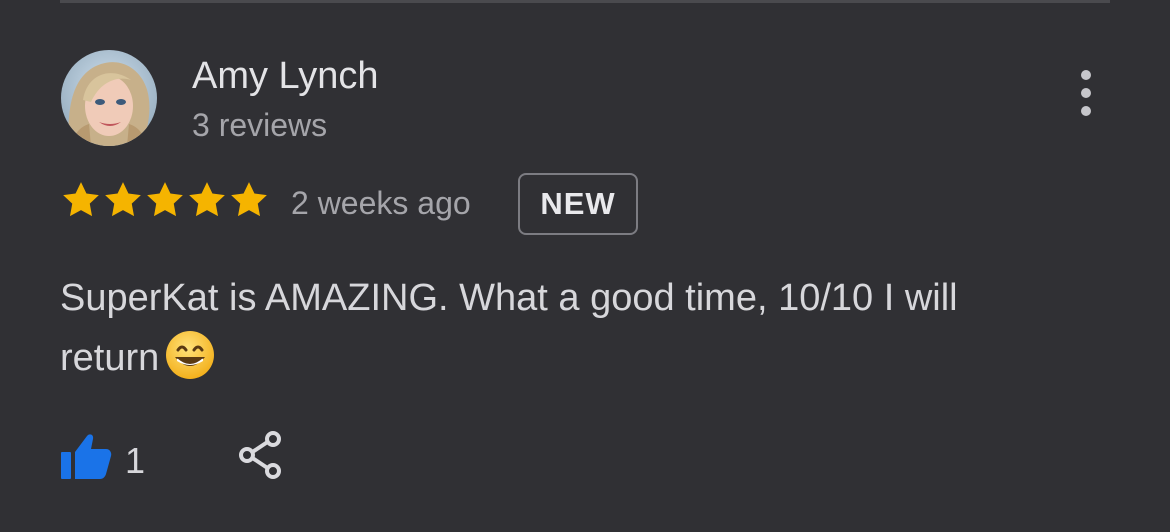 Image resolution: width=1170 pixels, height=532 pixels. I want to click on more-options-button, so click(1086, 93).